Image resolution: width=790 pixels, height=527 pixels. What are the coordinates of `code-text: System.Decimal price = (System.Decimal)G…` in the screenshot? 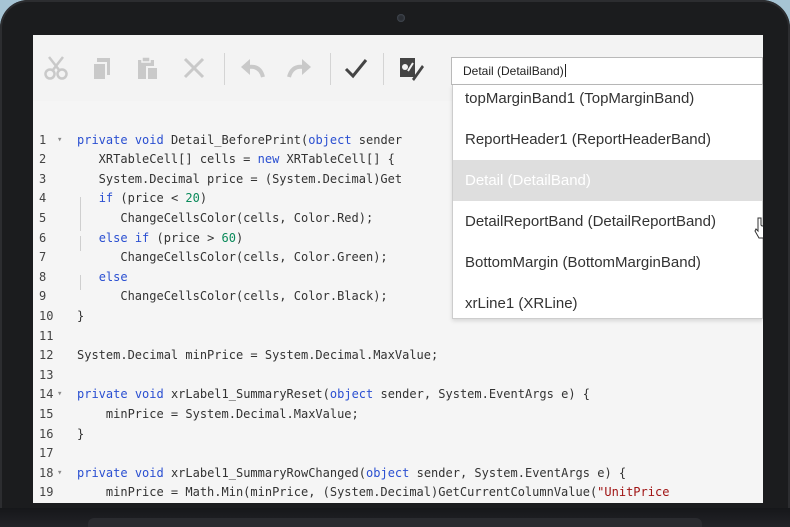 It's located at (240, 178).